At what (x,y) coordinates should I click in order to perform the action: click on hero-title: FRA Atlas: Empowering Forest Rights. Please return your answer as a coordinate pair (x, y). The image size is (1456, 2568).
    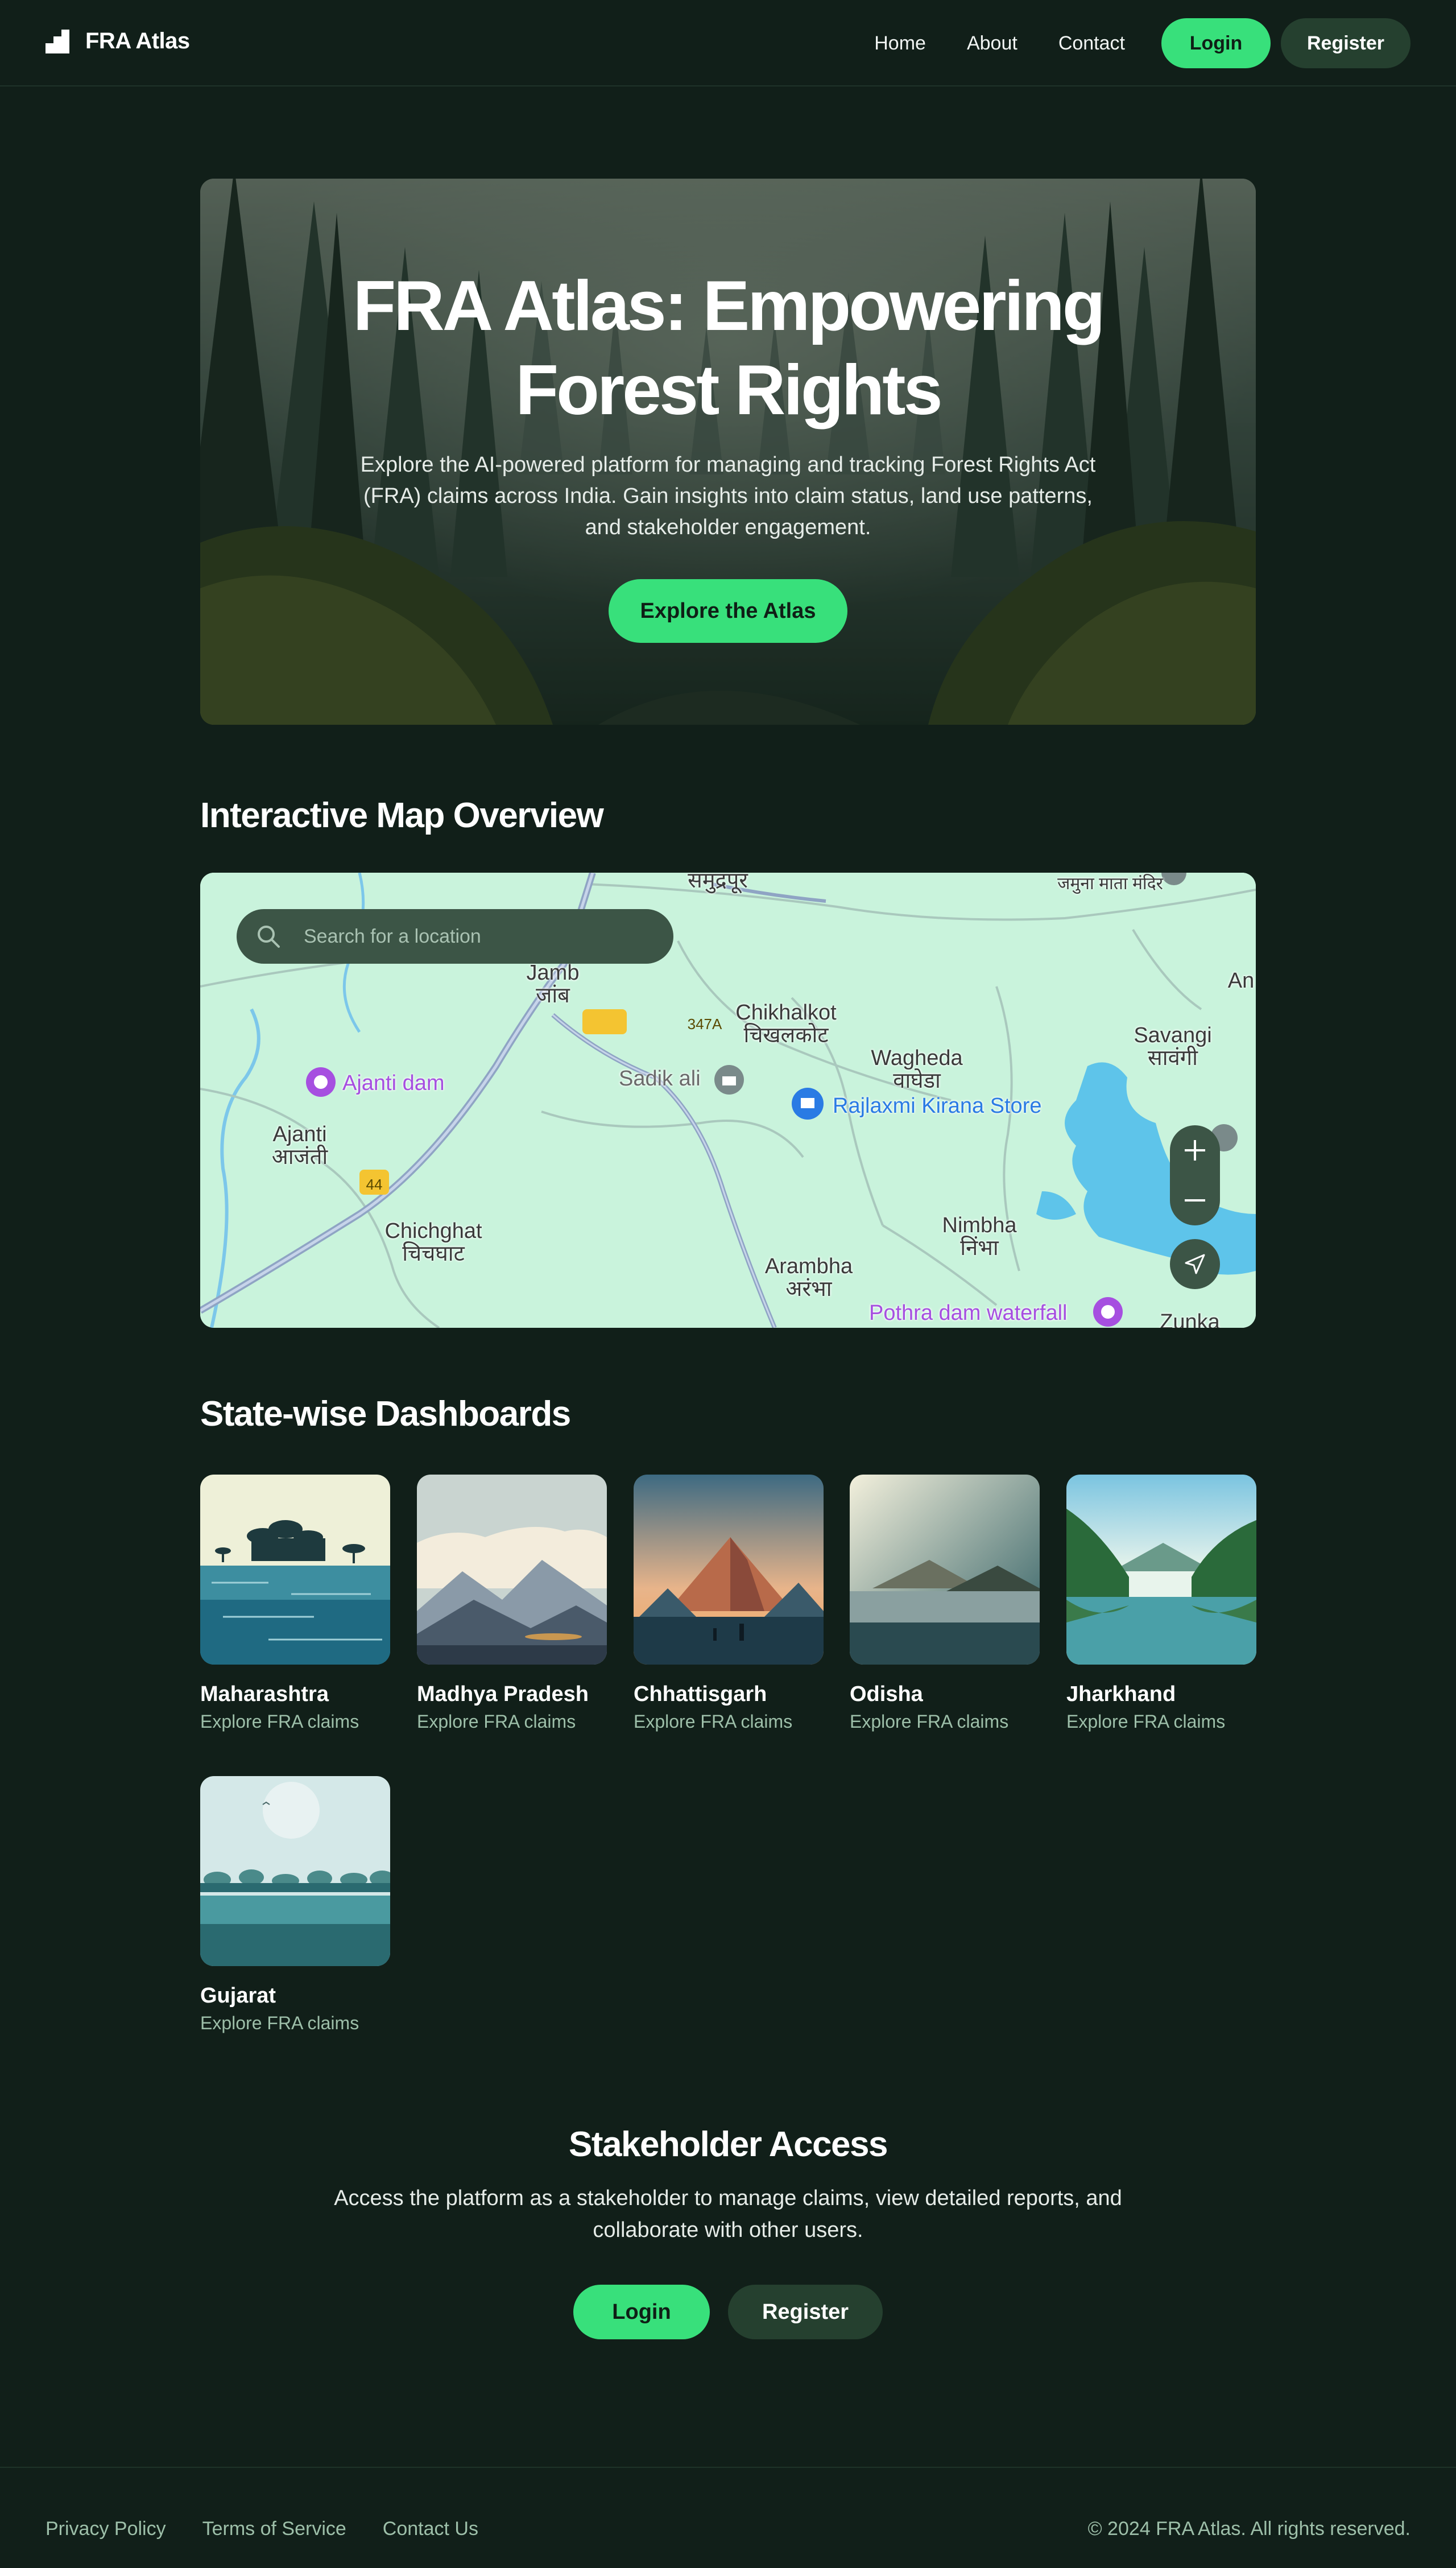
    Looking at the image, I should click on (729, 348).